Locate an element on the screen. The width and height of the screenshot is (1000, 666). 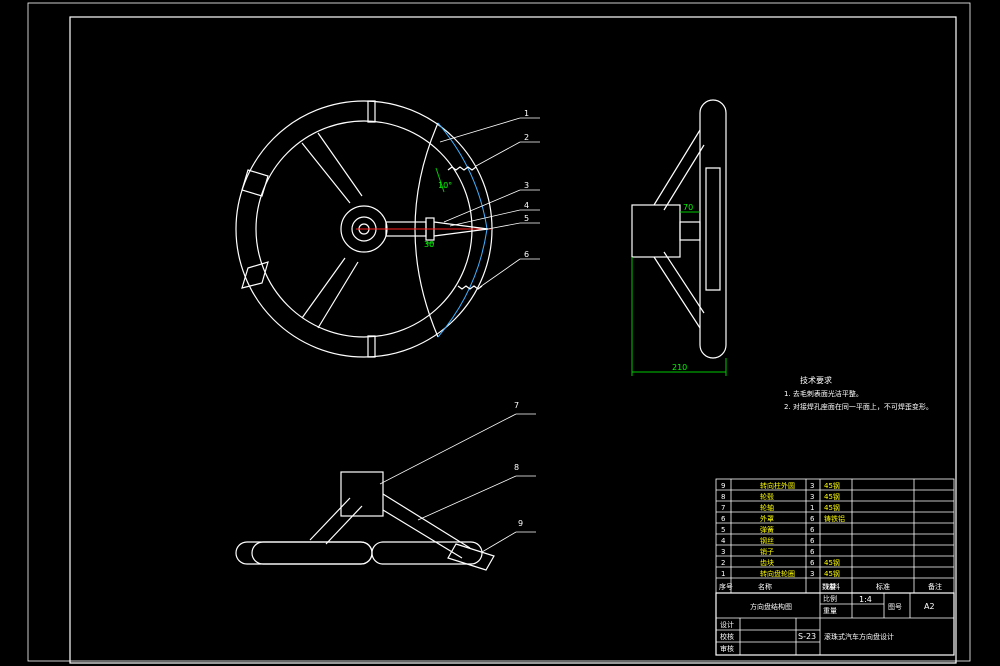
bom-header-material: 材料 is located at coordinates (833, 586).